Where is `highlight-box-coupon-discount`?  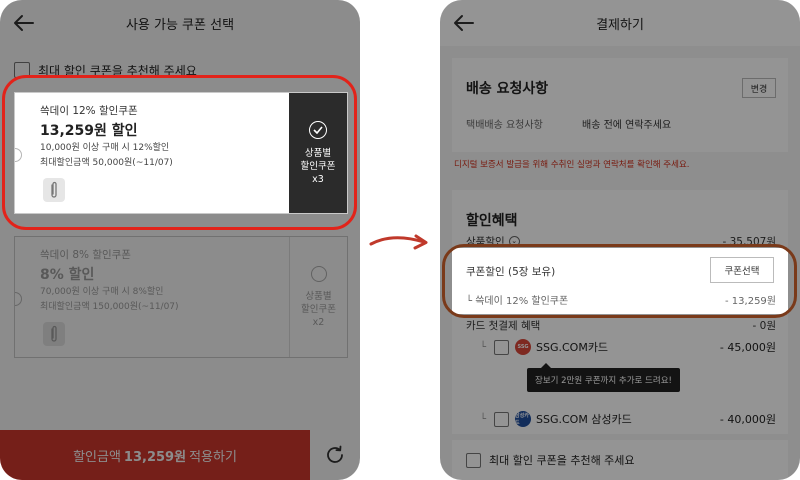 highlight-box-coupon-discount is located at coordinates (619, 281).